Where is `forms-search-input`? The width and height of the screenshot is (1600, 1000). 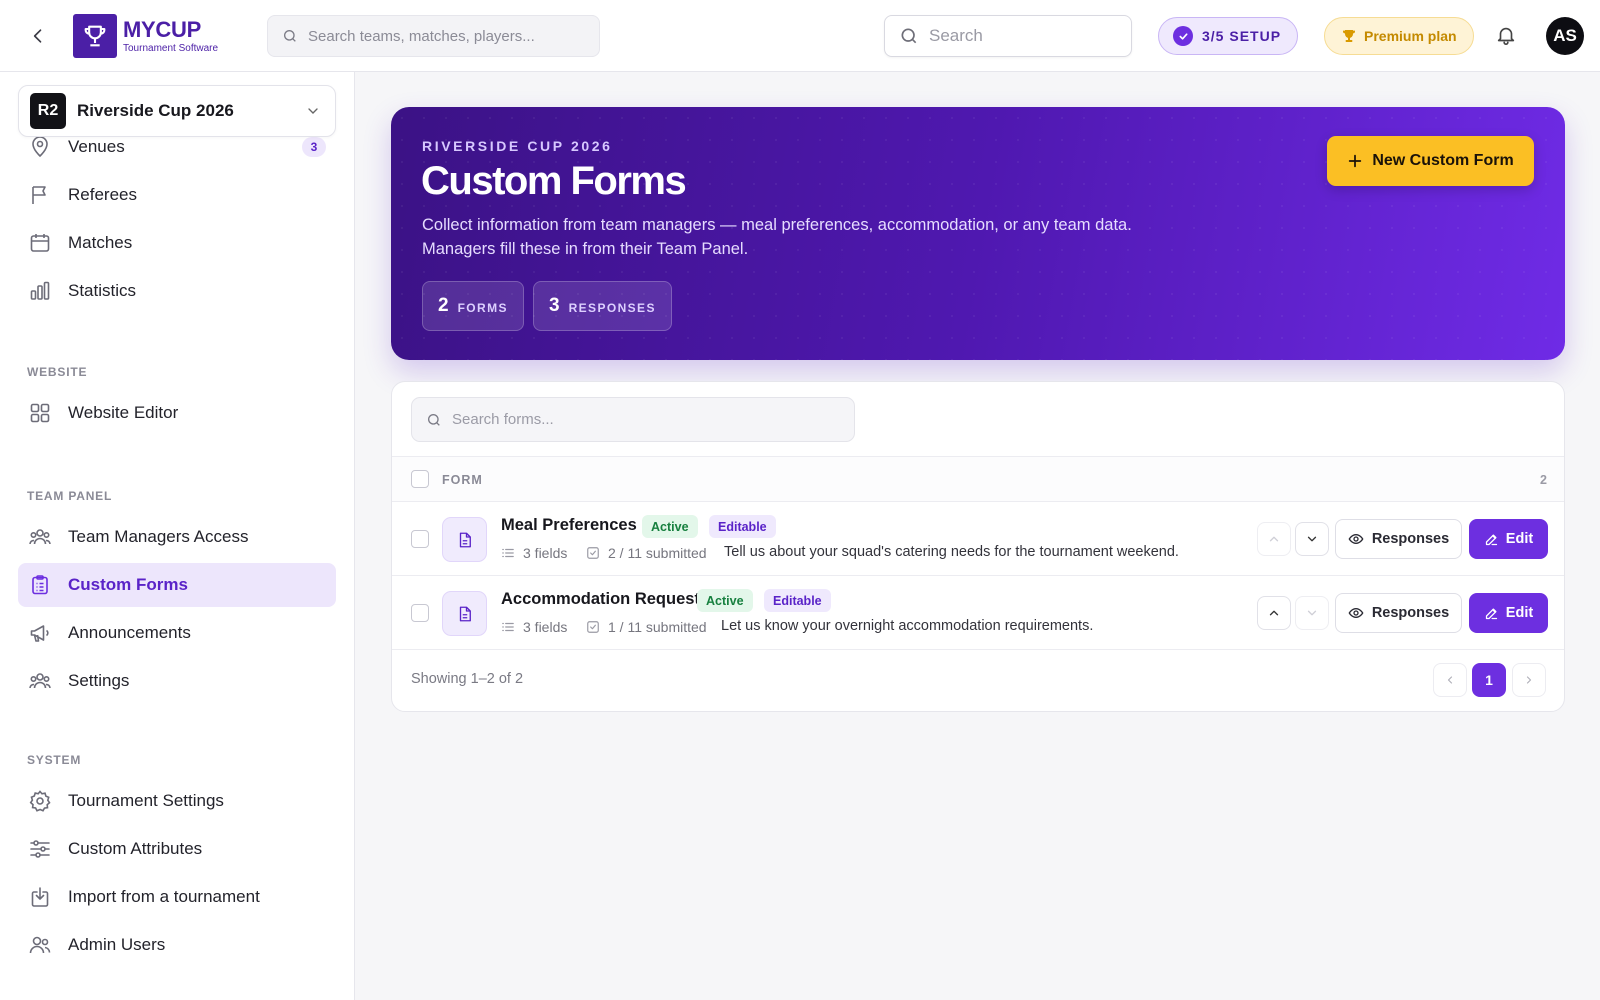
forms-search-input is located at coordinates (653, 419).